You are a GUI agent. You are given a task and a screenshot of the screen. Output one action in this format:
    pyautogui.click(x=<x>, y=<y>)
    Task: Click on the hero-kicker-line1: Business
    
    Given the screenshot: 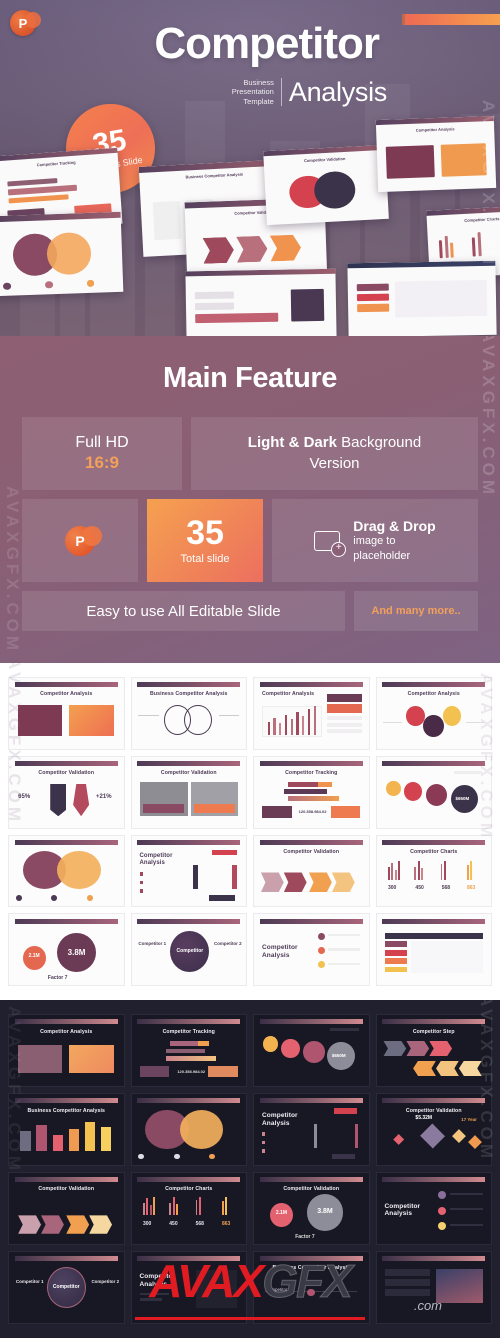 What is the action you would take?
    pyautogui.click(x=258, y=82)
    